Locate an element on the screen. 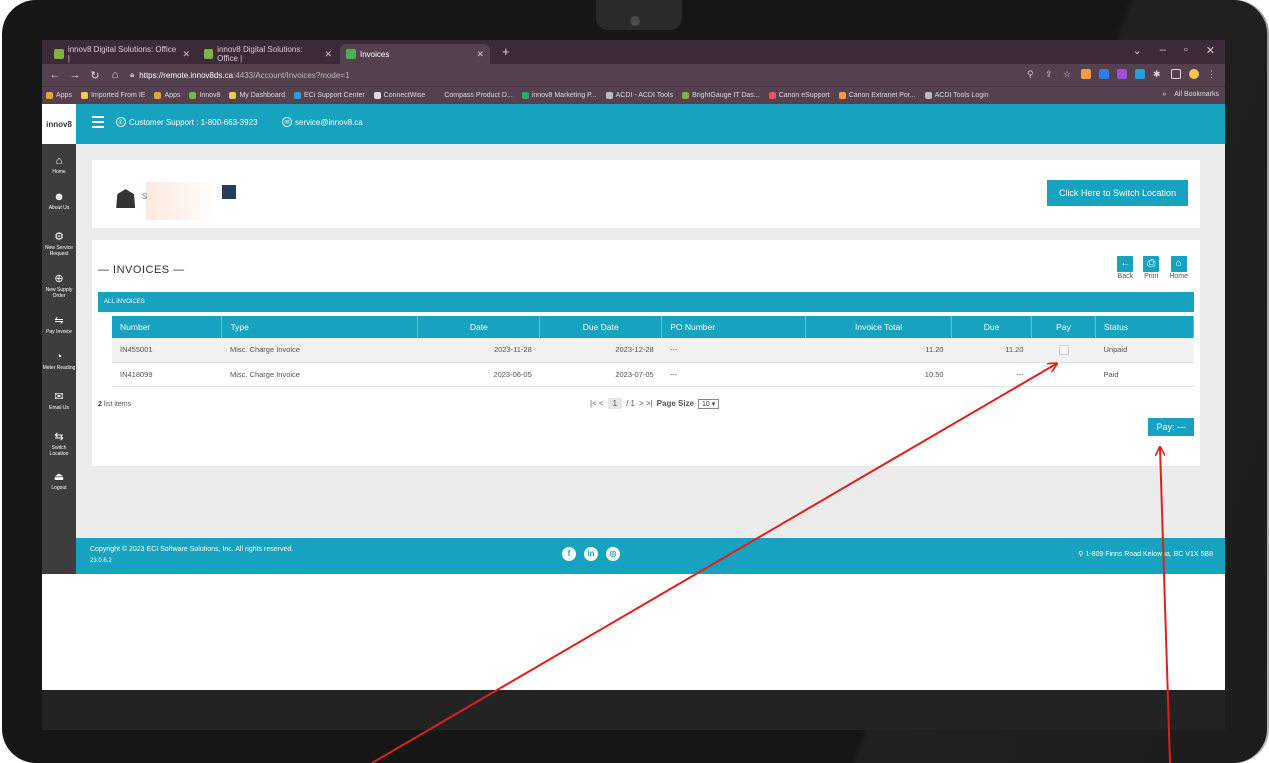 The width and height of the screenshot is (1269, 763). service-email: ✉ service@innov8.ca is located at coordinates (322, 122).